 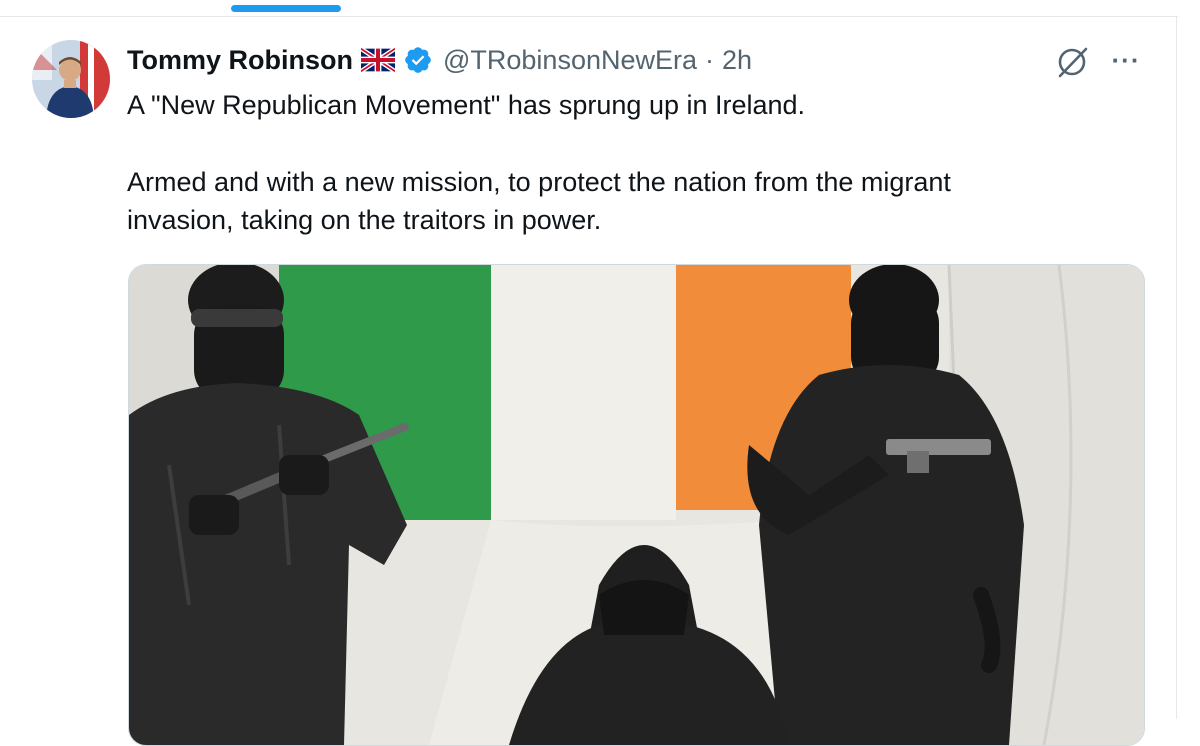 I want to click on author-handle: @TRobinsonNewEra, so click(x=570, y=60).